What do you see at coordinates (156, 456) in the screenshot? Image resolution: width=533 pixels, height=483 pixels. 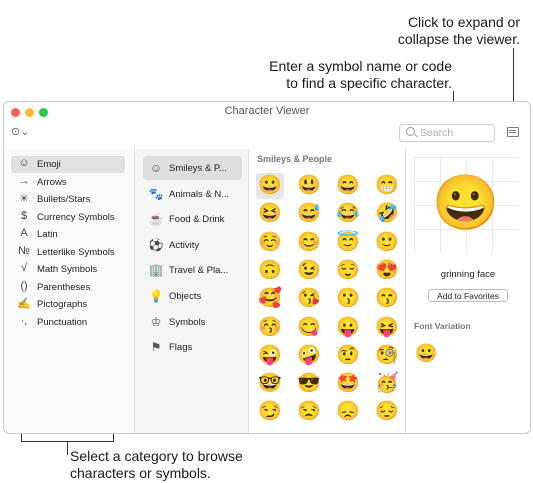 I see `category-callout-line1: Select a category to browse` at bounding box center [156, 456].